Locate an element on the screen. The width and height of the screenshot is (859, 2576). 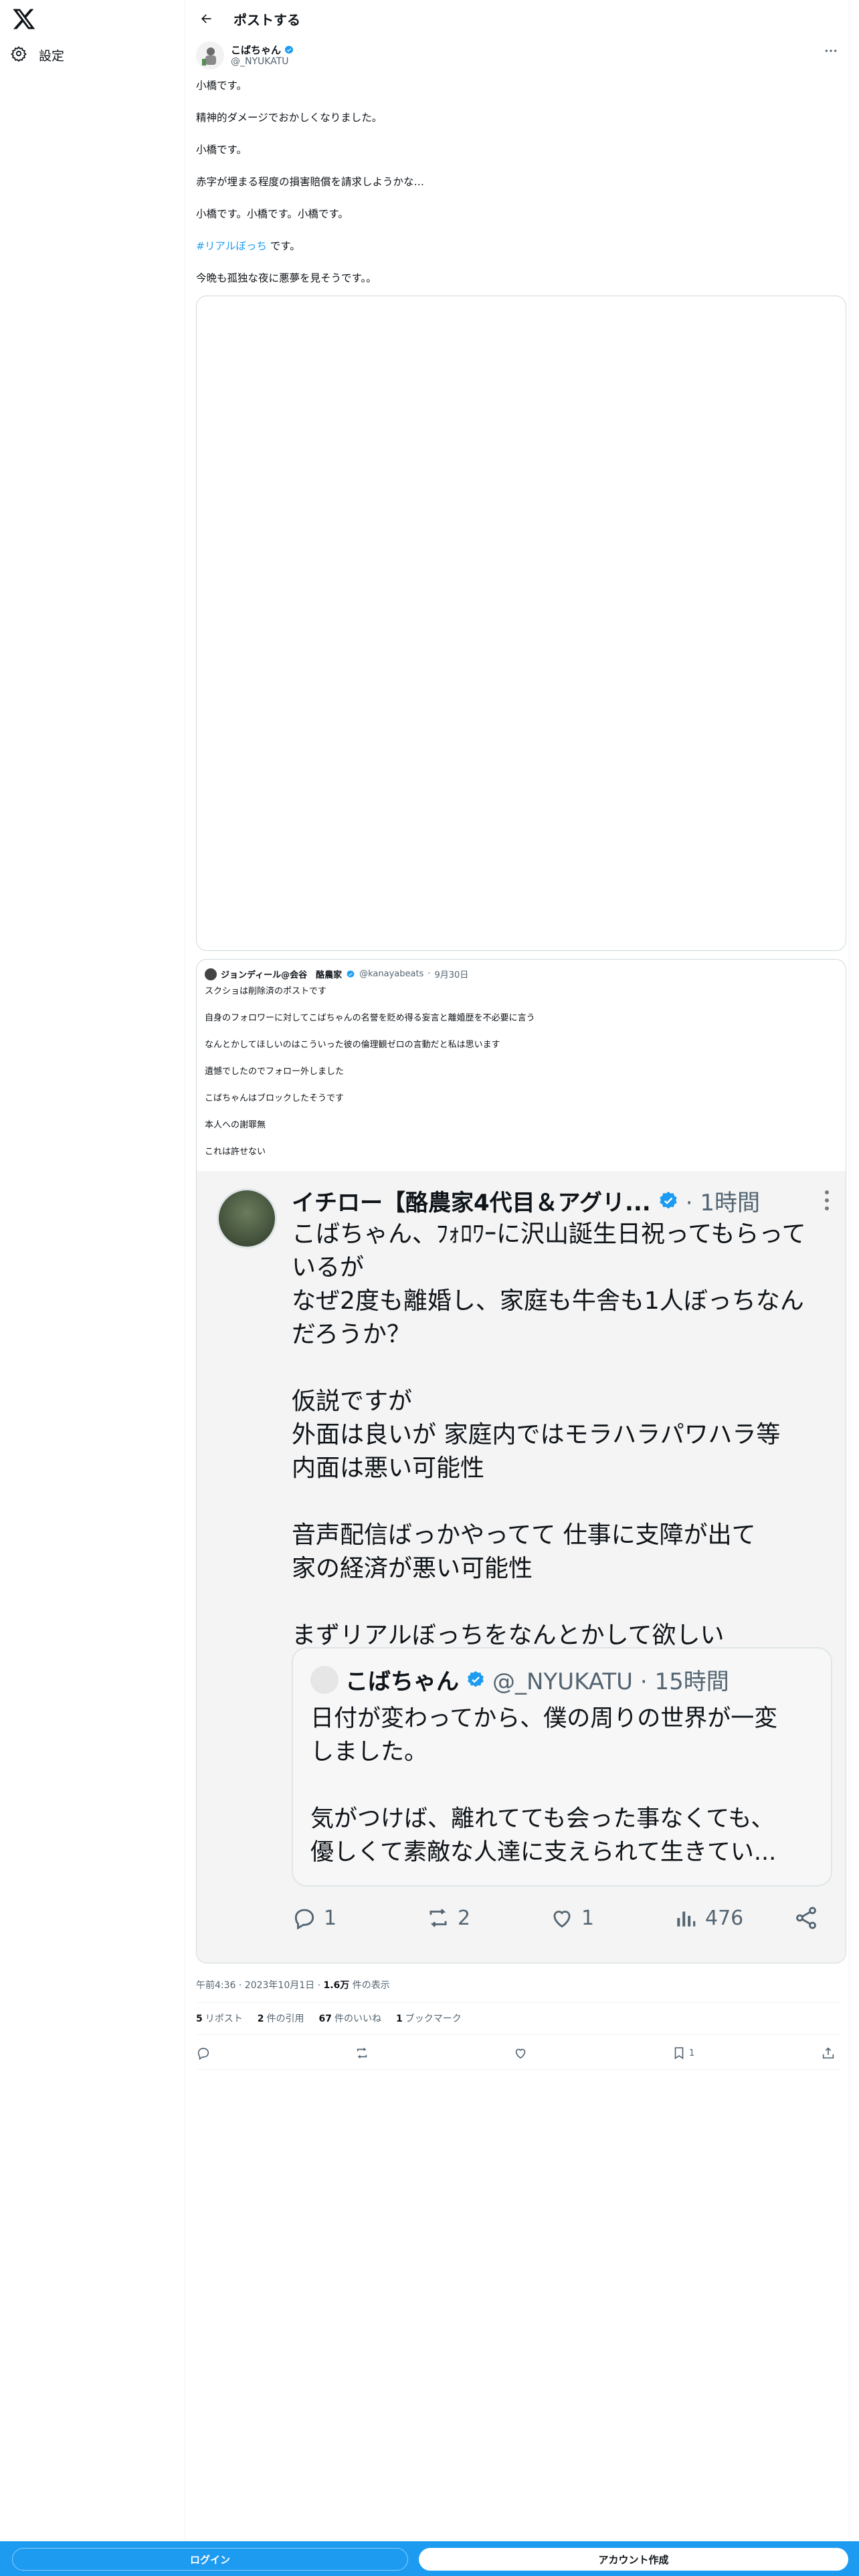
arrow-left-icon is located at coordinates (206, 18).